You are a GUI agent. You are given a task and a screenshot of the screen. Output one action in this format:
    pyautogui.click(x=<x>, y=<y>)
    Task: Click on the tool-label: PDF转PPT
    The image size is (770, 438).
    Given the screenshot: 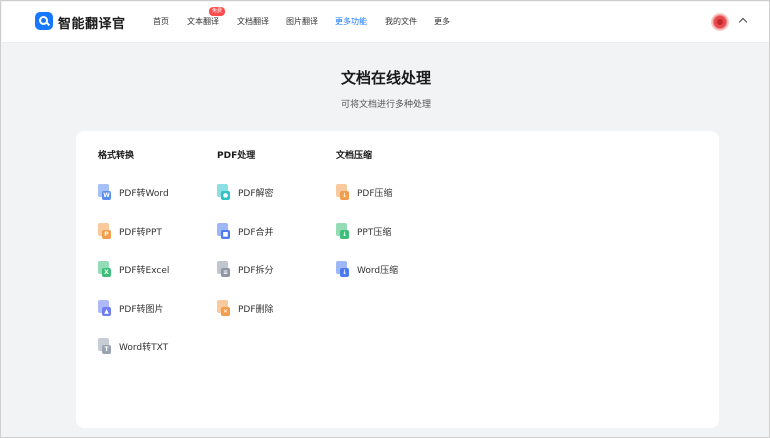 What is the action you would take?
    pyautogui.click(x=140, y=232)
    